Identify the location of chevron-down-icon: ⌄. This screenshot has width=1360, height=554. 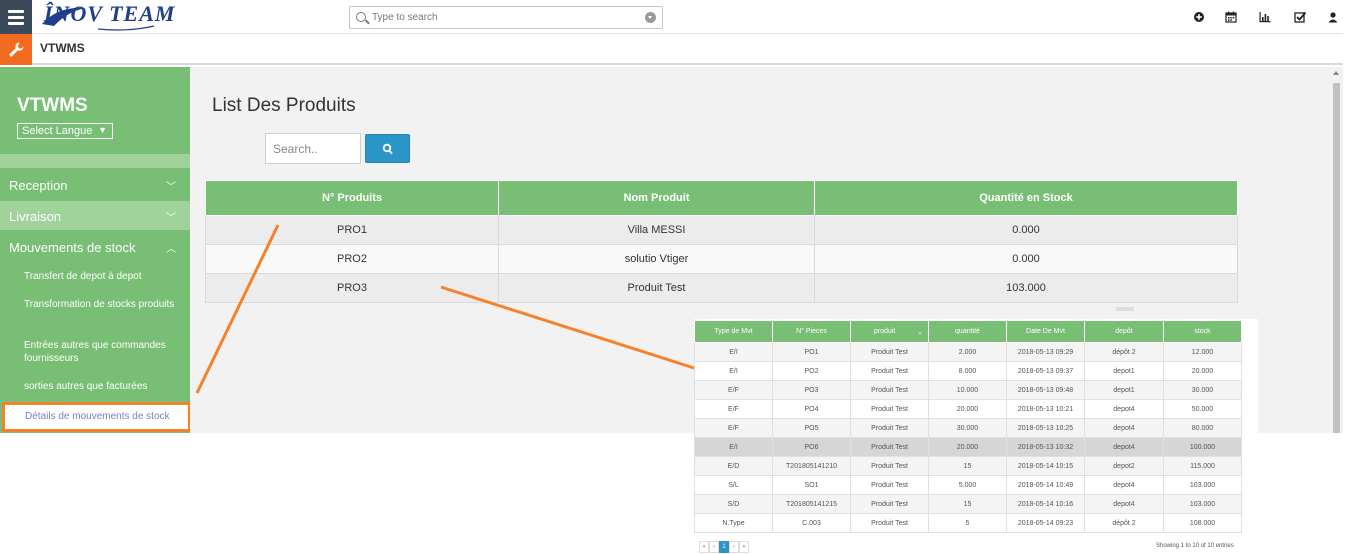
(920, 332).